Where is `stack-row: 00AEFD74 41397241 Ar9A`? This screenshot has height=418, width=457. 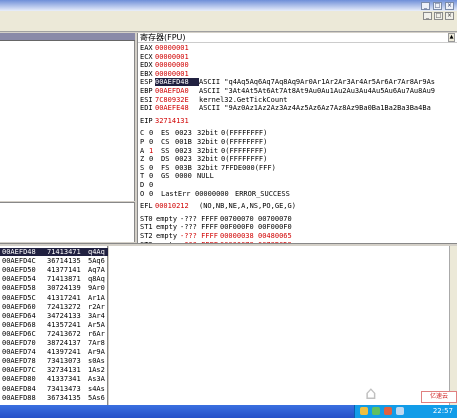
stack-row: 00AEFD74 41397241 Ar9A is located at coordinates (54, 352).